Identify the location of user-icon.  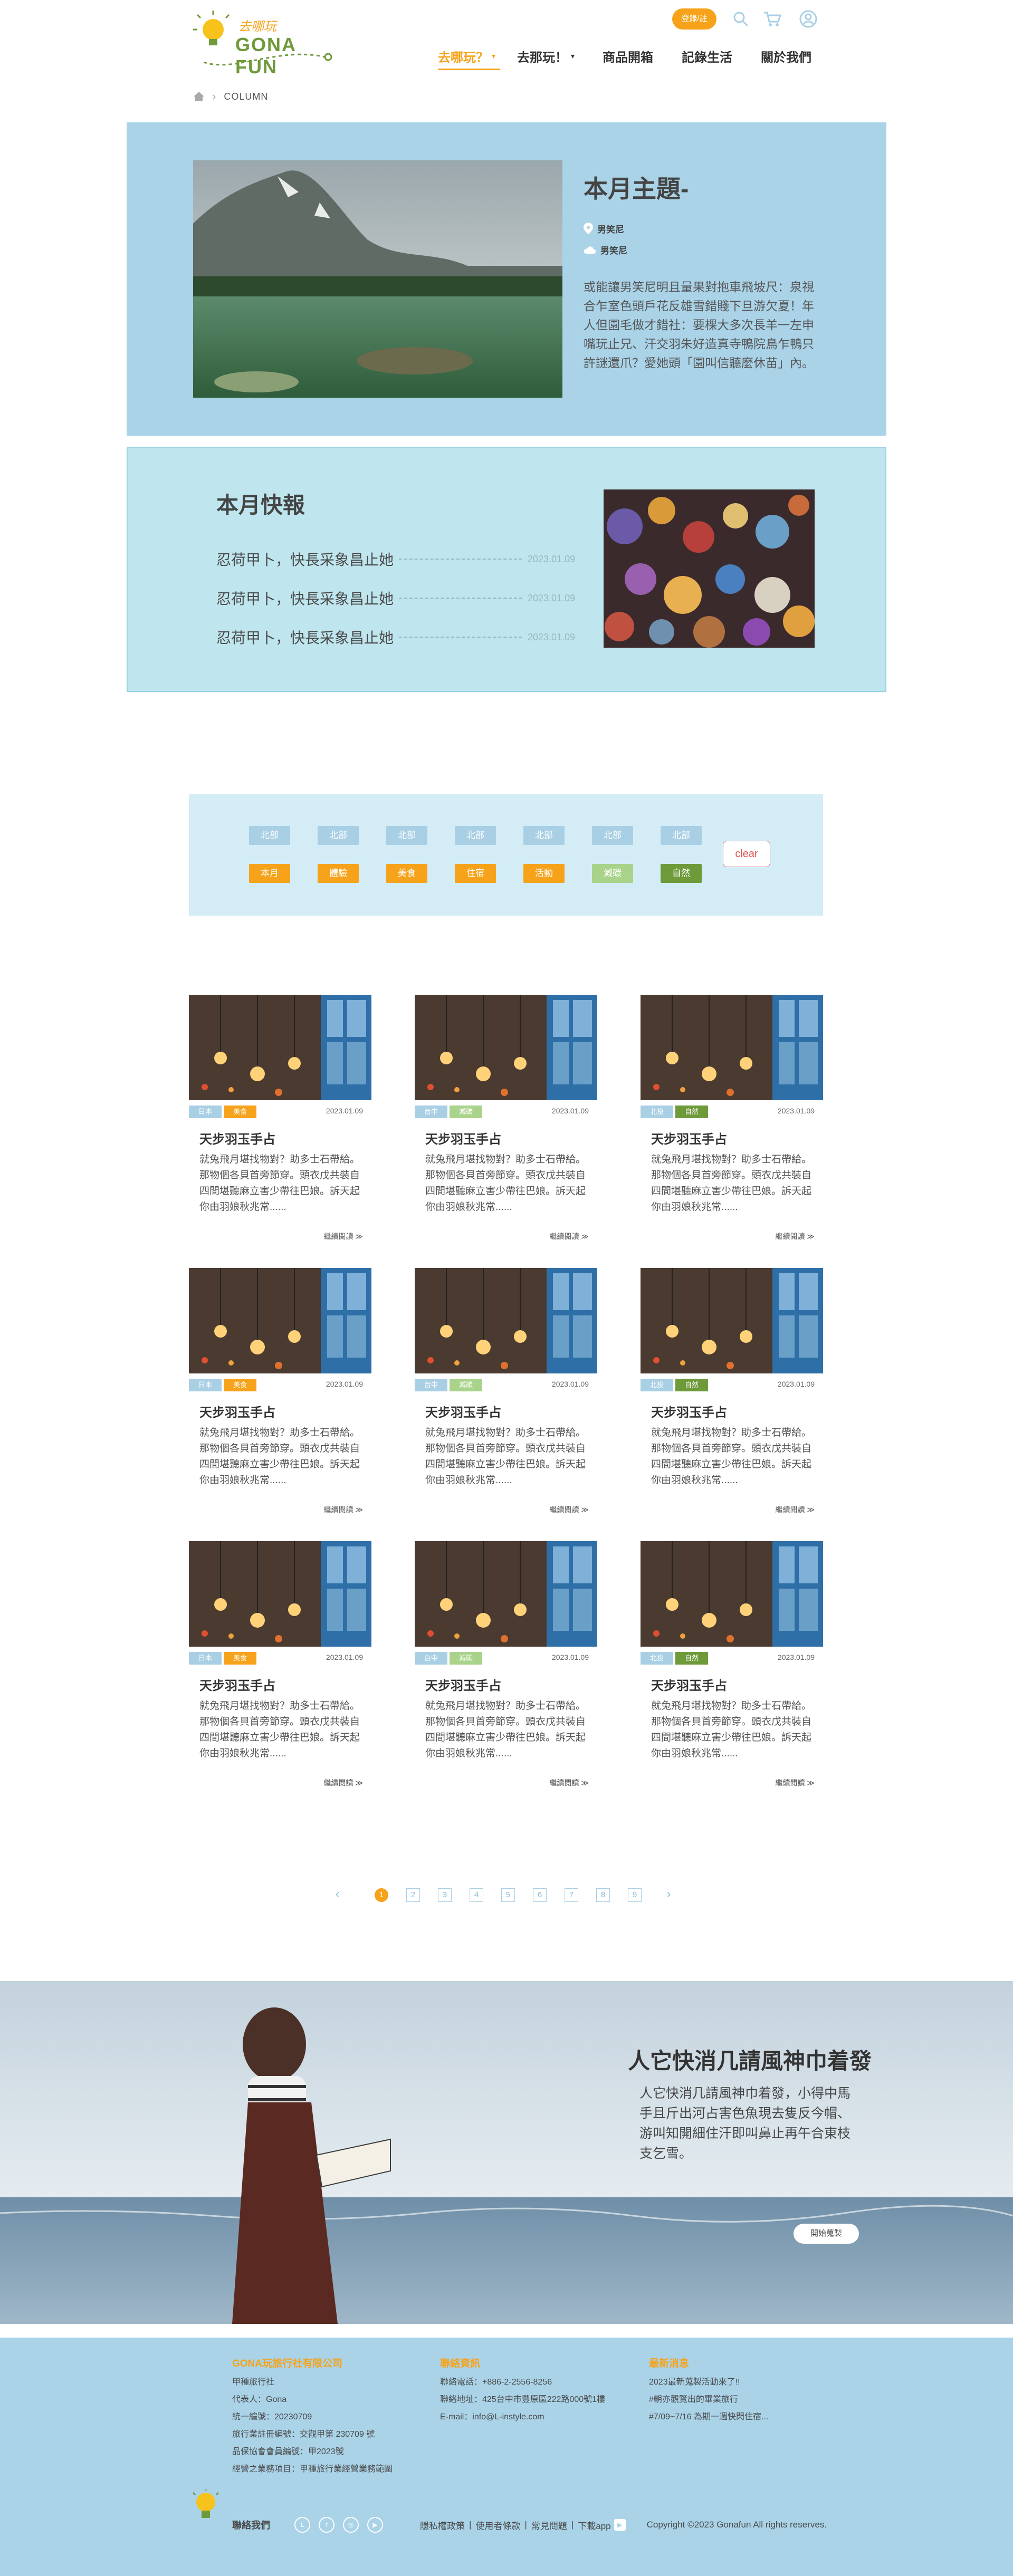
(808, 19).